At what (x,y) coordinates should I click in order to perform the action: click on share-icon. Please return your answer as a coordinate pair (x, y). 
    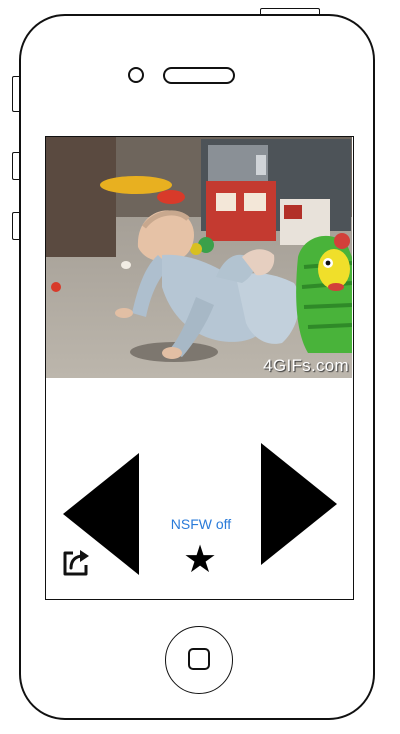
    Looking at the image, I should click on (76, 563).